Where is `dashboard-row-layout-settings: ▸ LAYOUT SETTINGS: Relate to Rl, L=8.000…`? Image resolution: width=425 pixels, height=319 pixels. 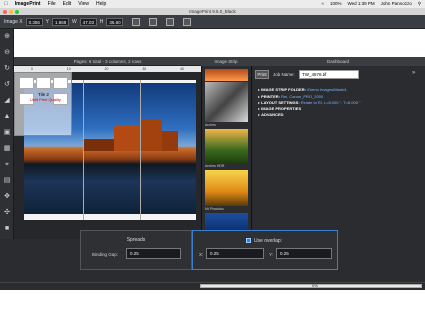
dashboard-row-layout-settings: ▸ LAYOUT SETTINGS: Relate to Rl, L=8.000… is located at coordinates (309, 102).